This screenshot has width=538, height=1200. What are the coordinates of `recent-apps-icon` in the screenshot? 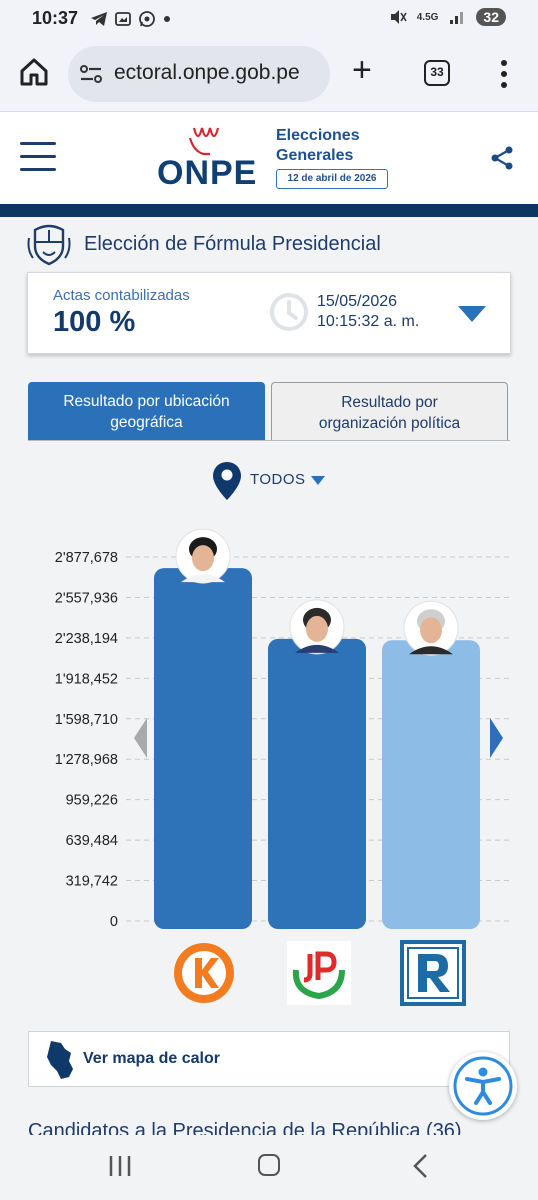 It's located at (120, 1166).